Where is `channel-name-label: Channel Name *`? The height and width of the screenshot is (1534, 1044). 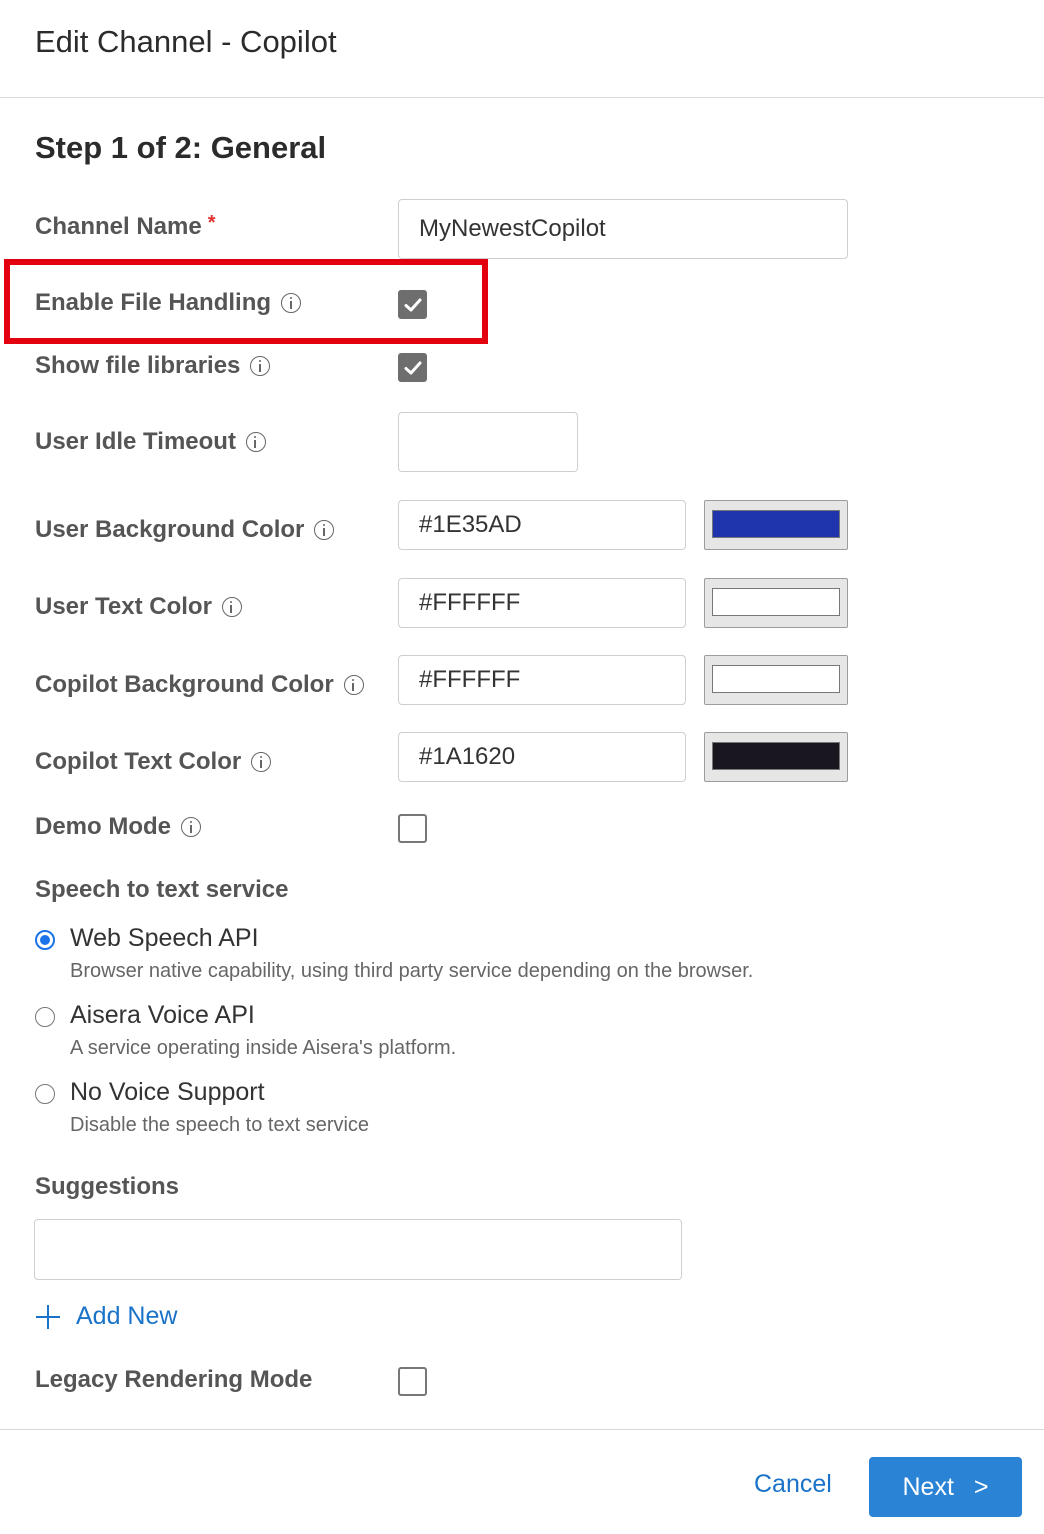
channel-name-label: Channel Name * is located at coordinates (125, 226).